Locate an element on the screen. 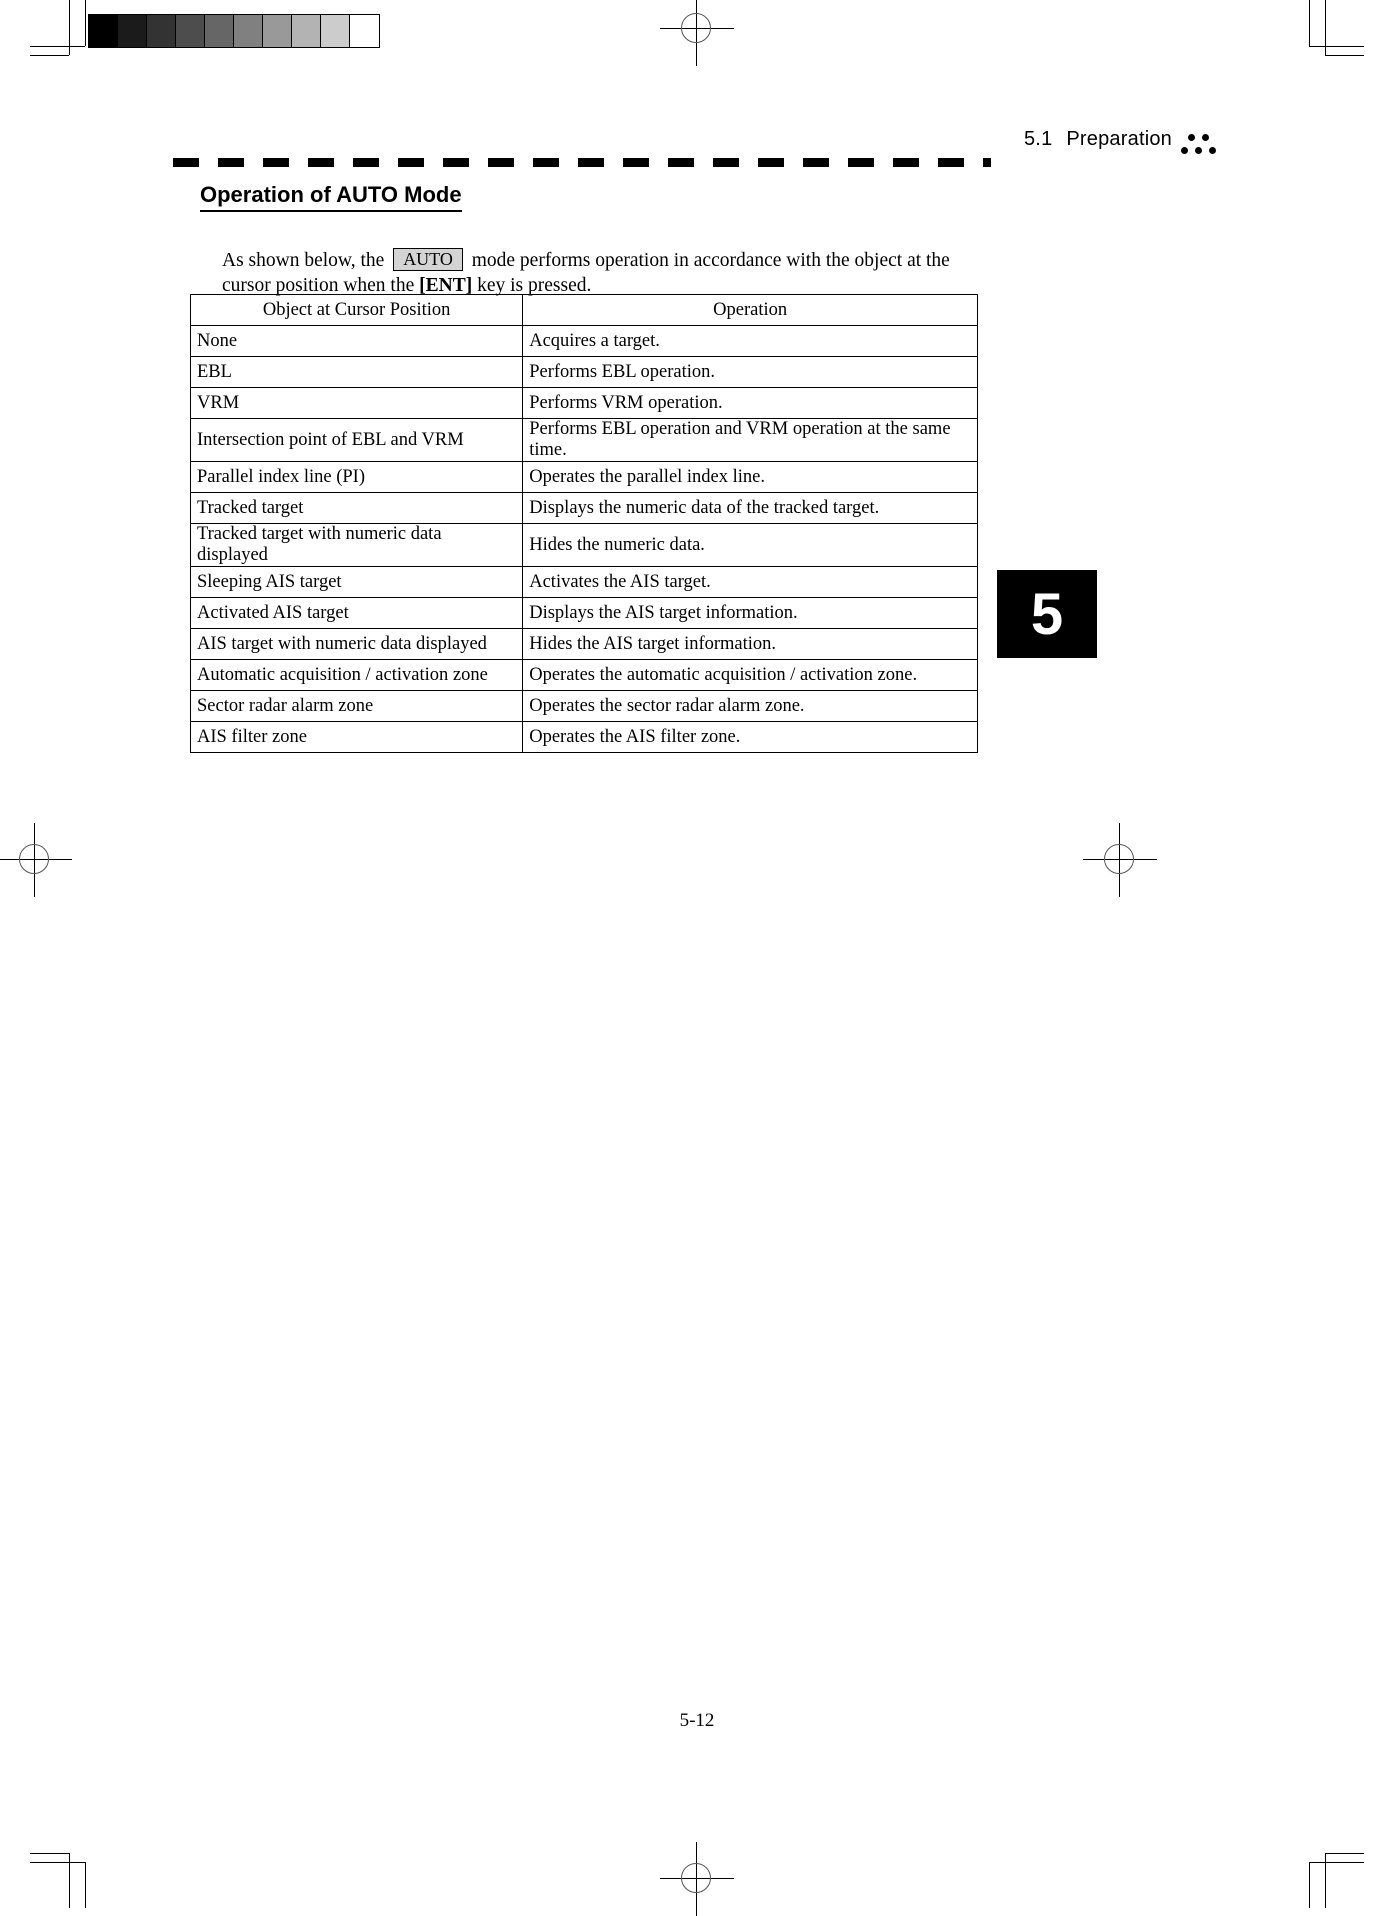  table-row: EBL Performs EBL operation. is located at coordinates (583, 372).